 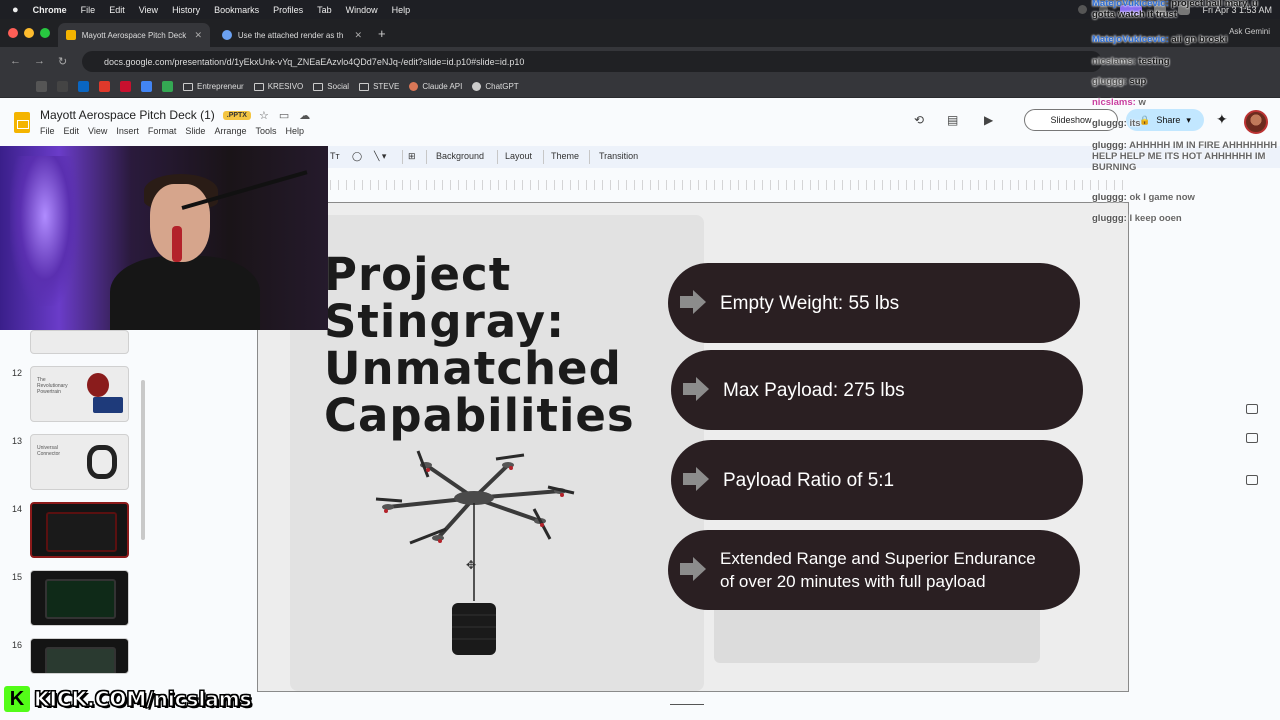 I want to click on menubar-edit: Edit, so click(x=117, y=10).